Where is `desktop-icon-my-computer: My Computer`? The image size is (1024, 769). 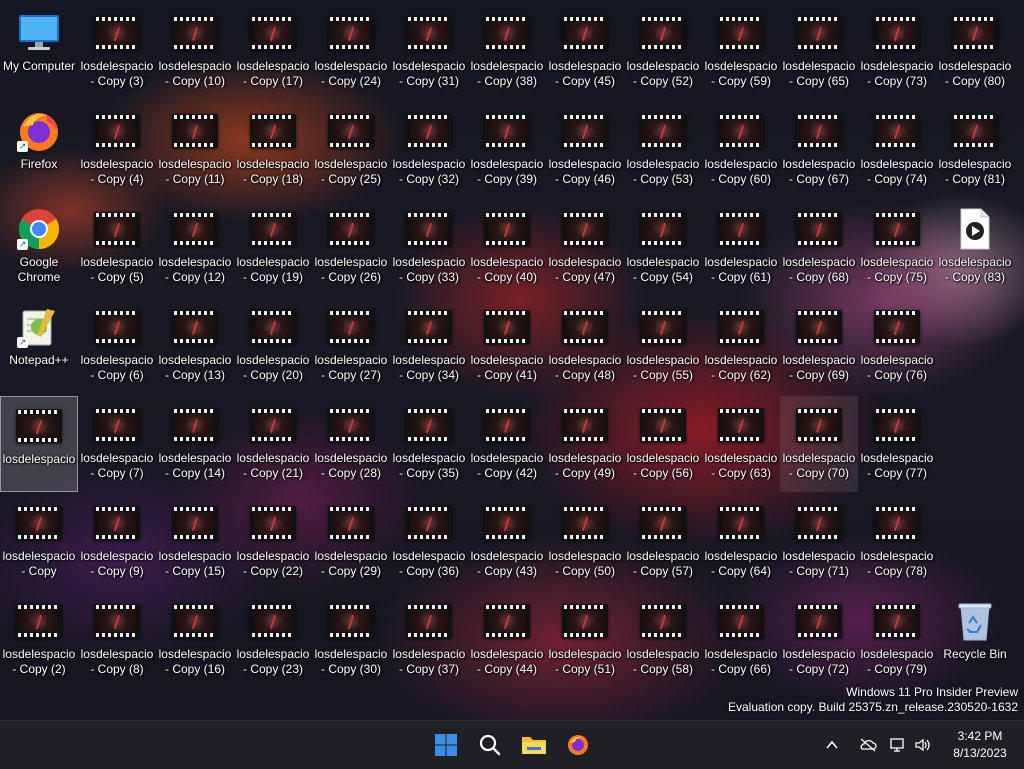
desktop-icon-my-computer: My Computer is located at coordinates (39, 52).